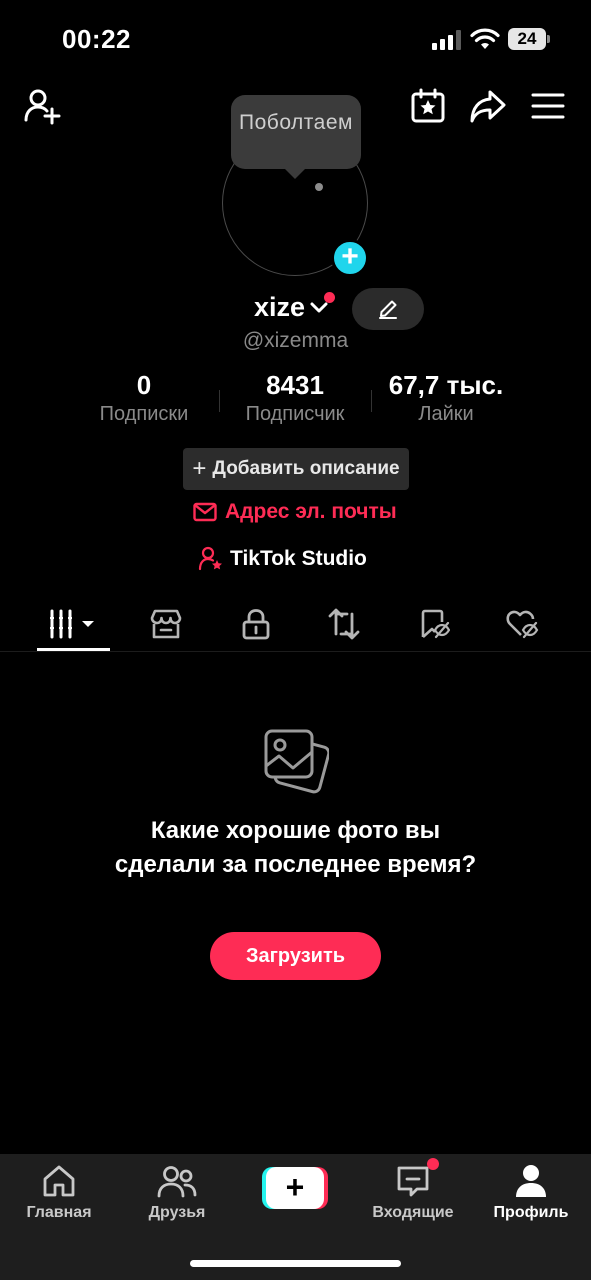 Image resolution: width=591 pixels, height=1280 pixels. I want to click on create-button: +, so click(295, 1188).